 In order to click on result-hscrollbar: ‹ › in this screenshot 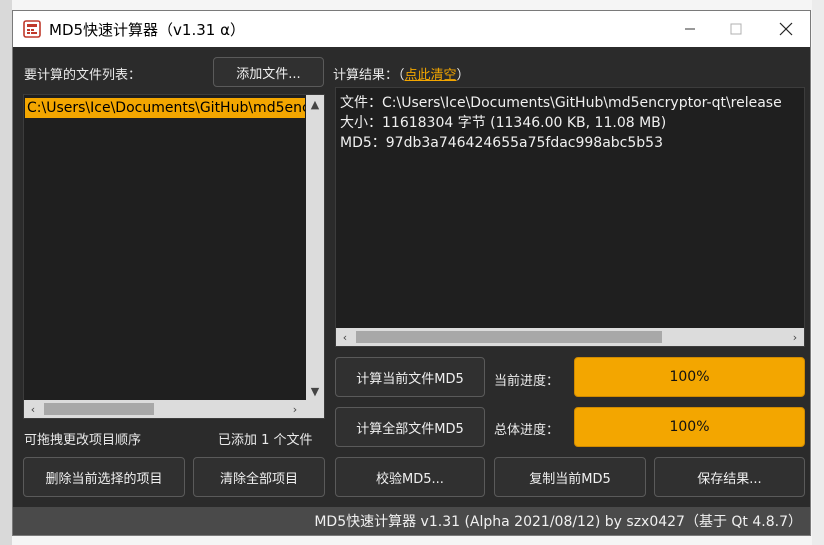, I will do `click(570, 337)`.